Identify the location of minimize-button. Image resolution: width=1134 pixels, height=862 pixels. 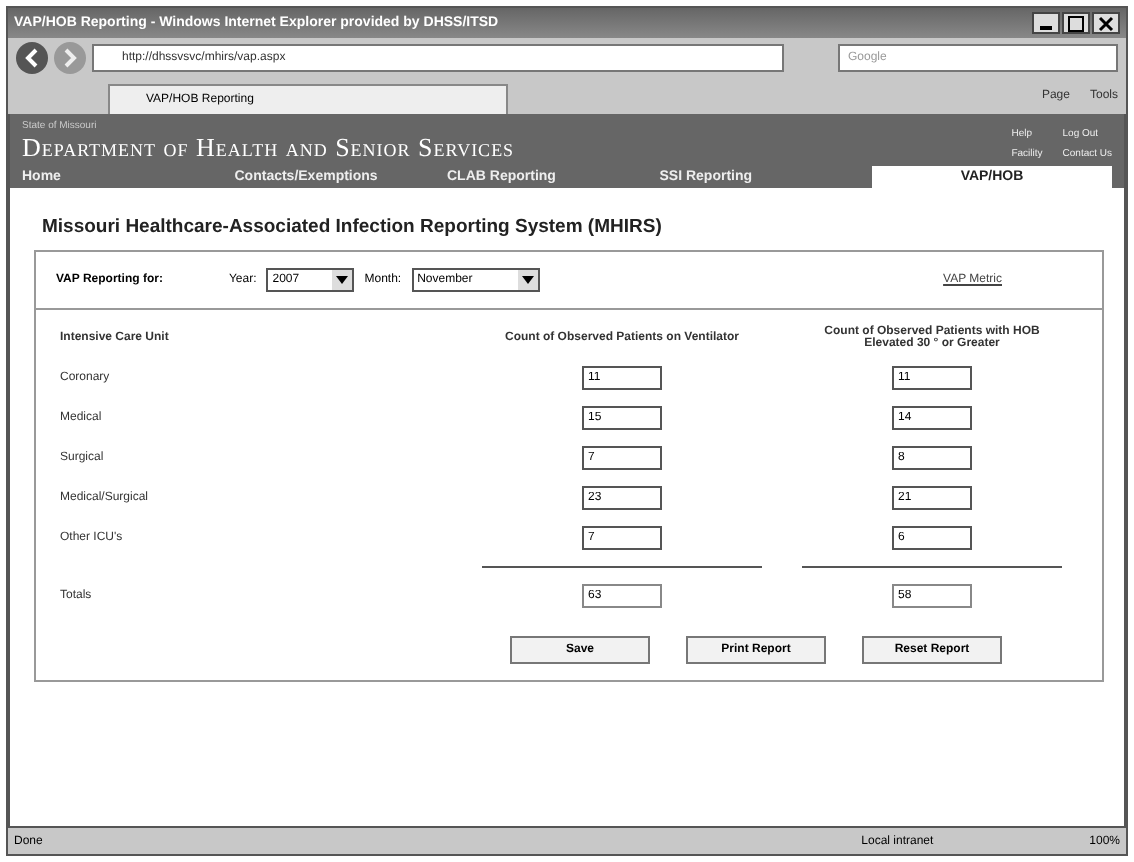
(1046, 23).